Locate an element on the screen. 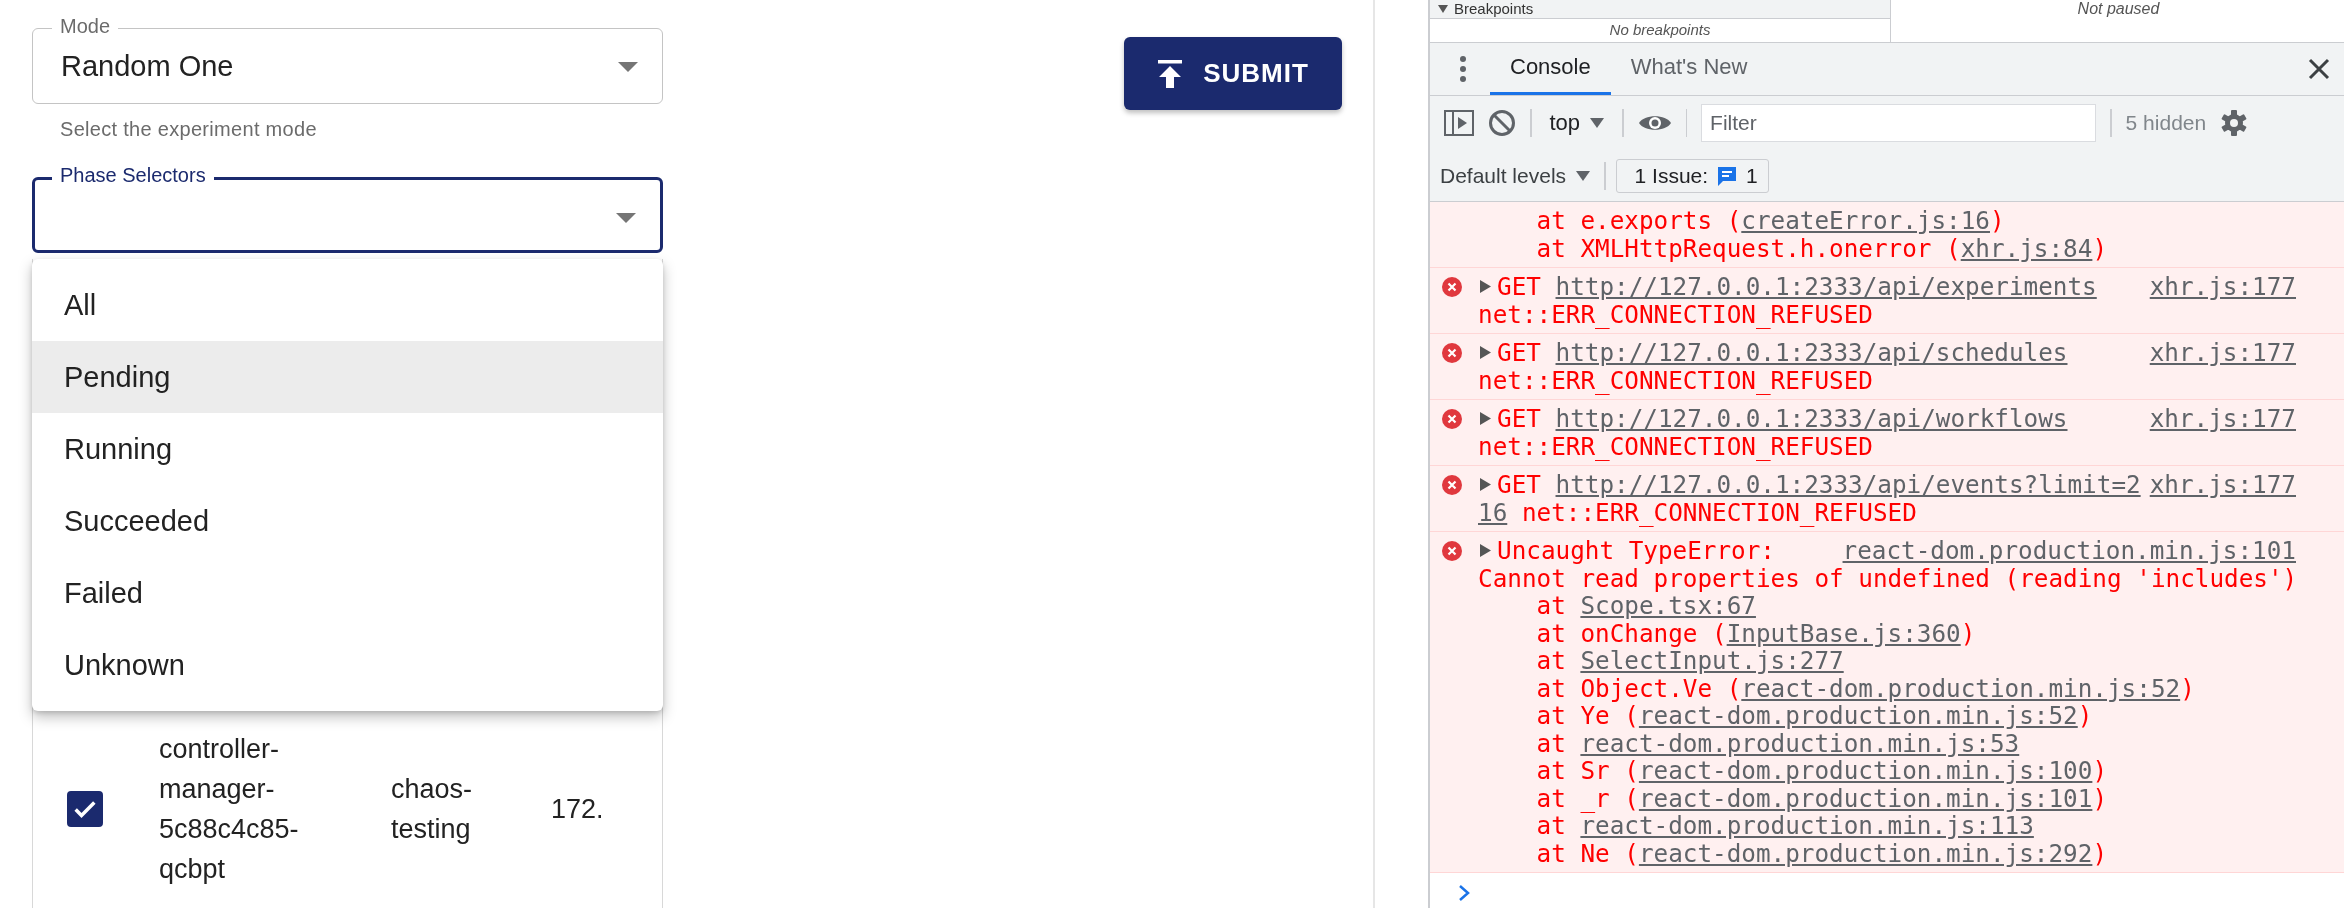 Image resolution: width=2344 pixels, height=908 pixels. issues-button: 1 Issue: 1 is located at coordinates (1692, 176).